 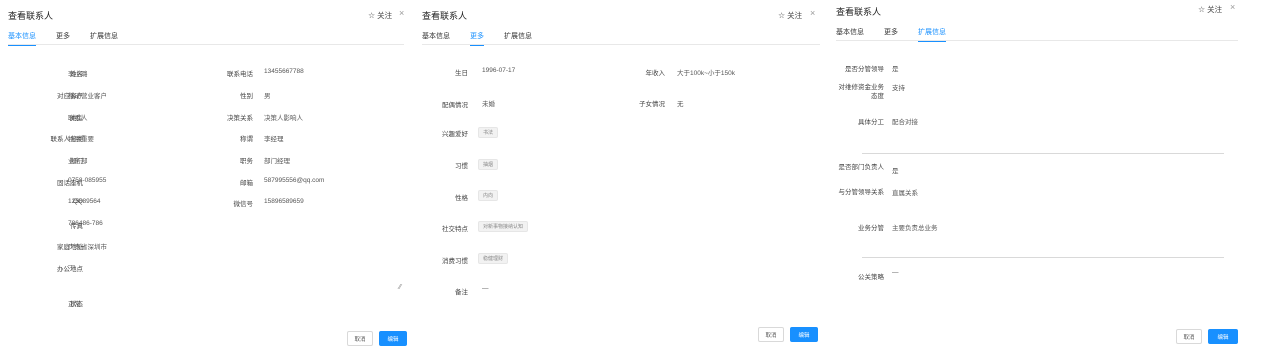 I want to click on children-value: 无, so click(x=680, y=104).